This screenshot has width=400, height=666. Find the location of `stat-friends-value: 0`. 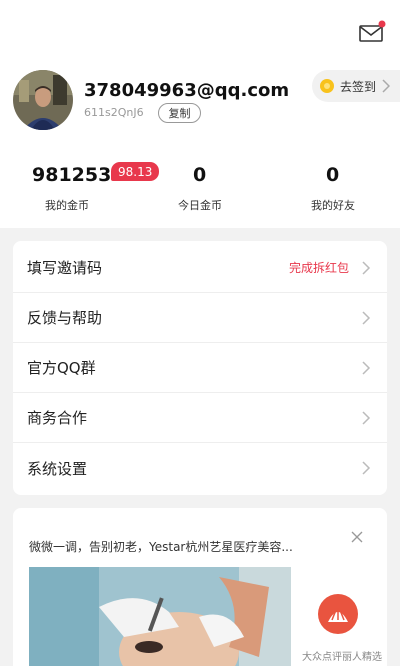

stat-friends-value: 0 is located at coordinates (333, 175).